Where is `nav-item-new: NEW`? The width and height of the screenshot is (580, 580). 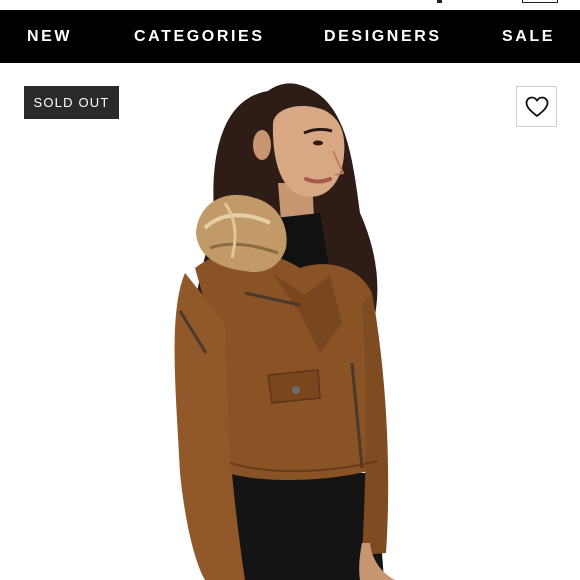 nav-item-new: NEW is located at coordinates (49, 36).